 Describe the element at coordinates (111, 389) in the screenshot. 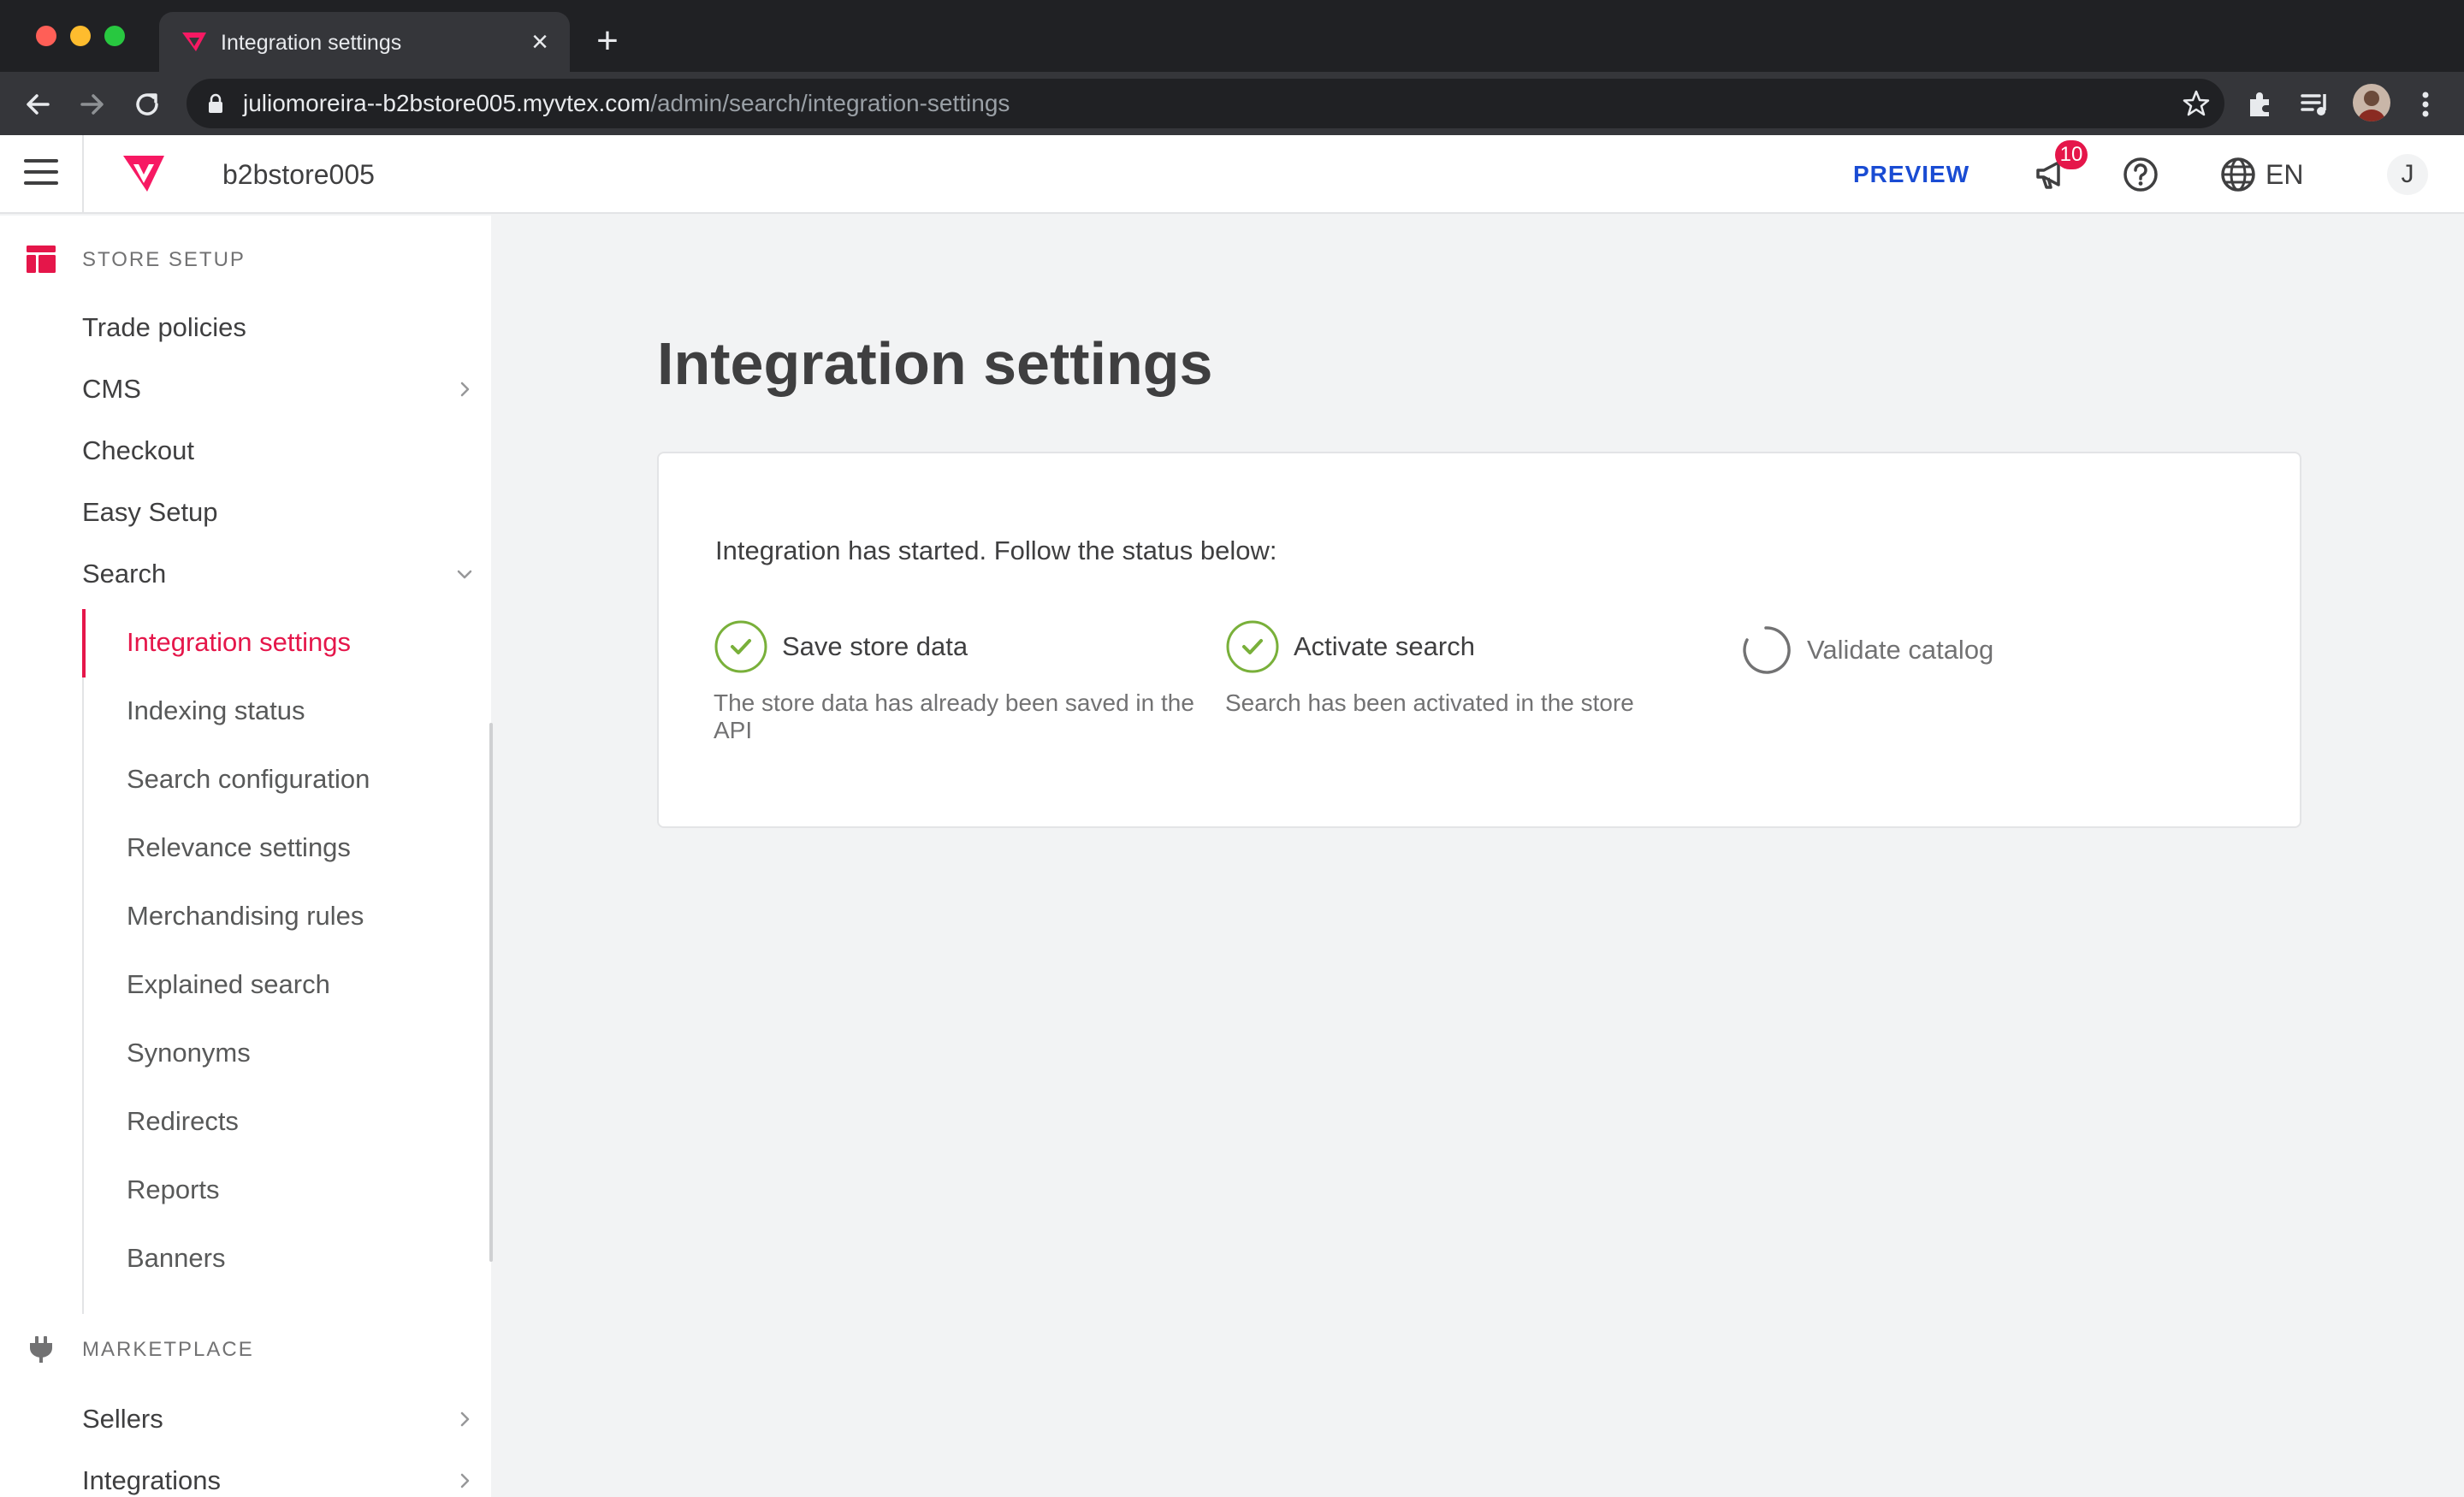

I see `sidebar-item-label: CMS` at that location.